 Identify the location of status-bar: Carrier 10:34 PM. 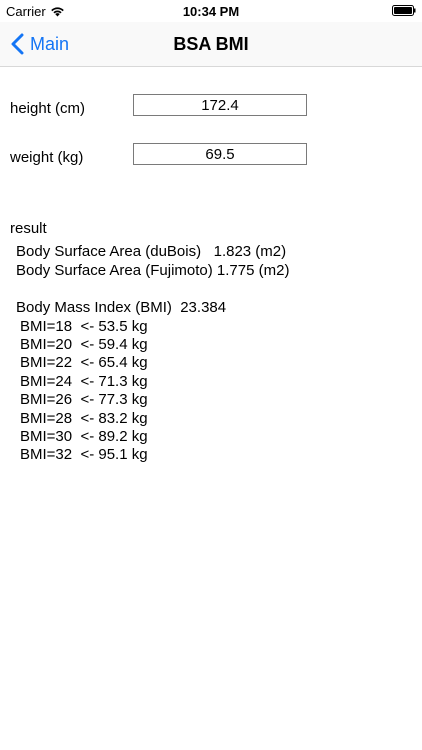
(211, 11).